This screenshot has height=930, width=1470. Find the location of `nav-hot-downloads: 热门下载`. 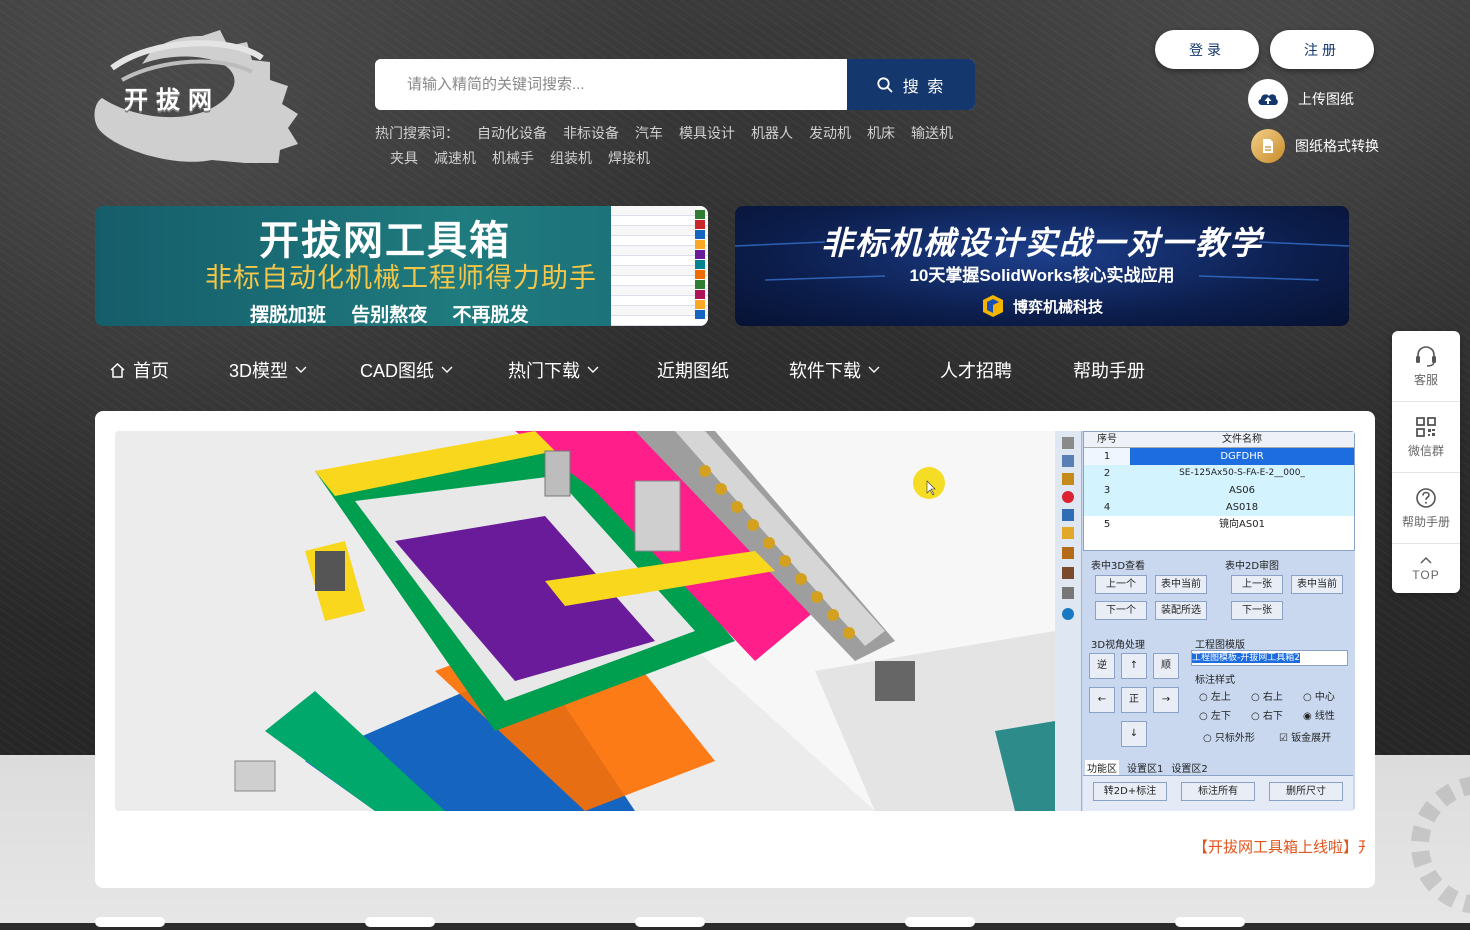

nav-hot-downloads: 热门下载 is located at coordinates (553, 370).